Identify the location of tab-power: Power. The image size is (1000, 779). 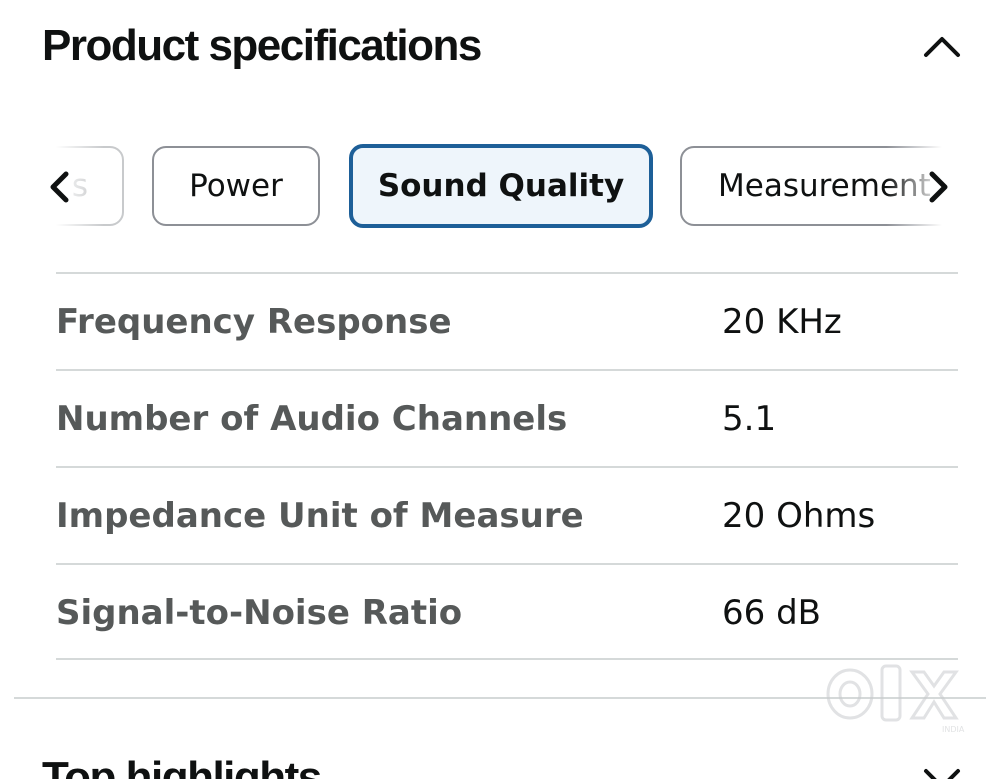
(236, 186).